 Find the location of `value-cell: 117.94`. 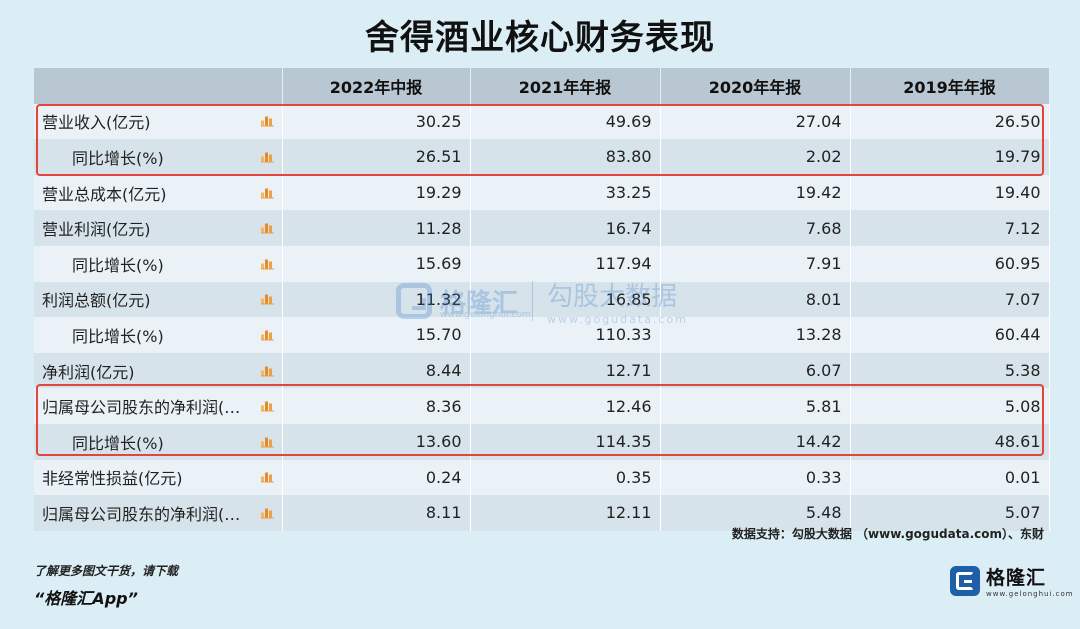

value-cell: 117.94 is located at coordinates (565, 263).